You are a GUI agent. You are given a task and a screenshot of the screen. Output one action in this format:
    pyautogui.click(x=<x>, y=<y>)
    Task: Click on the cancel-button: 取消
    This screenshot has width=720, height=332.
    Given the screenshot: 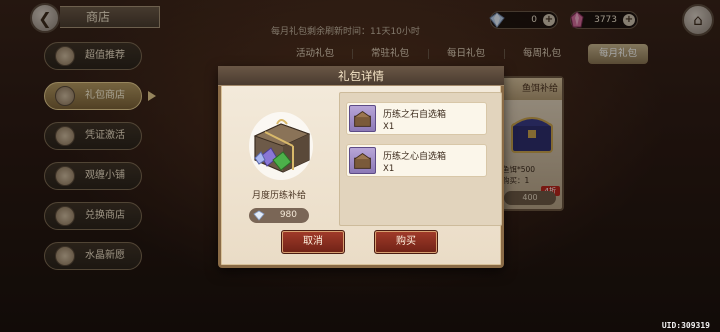 What is the action you would take?
    pyautogui.click(x=313, y=242)
    